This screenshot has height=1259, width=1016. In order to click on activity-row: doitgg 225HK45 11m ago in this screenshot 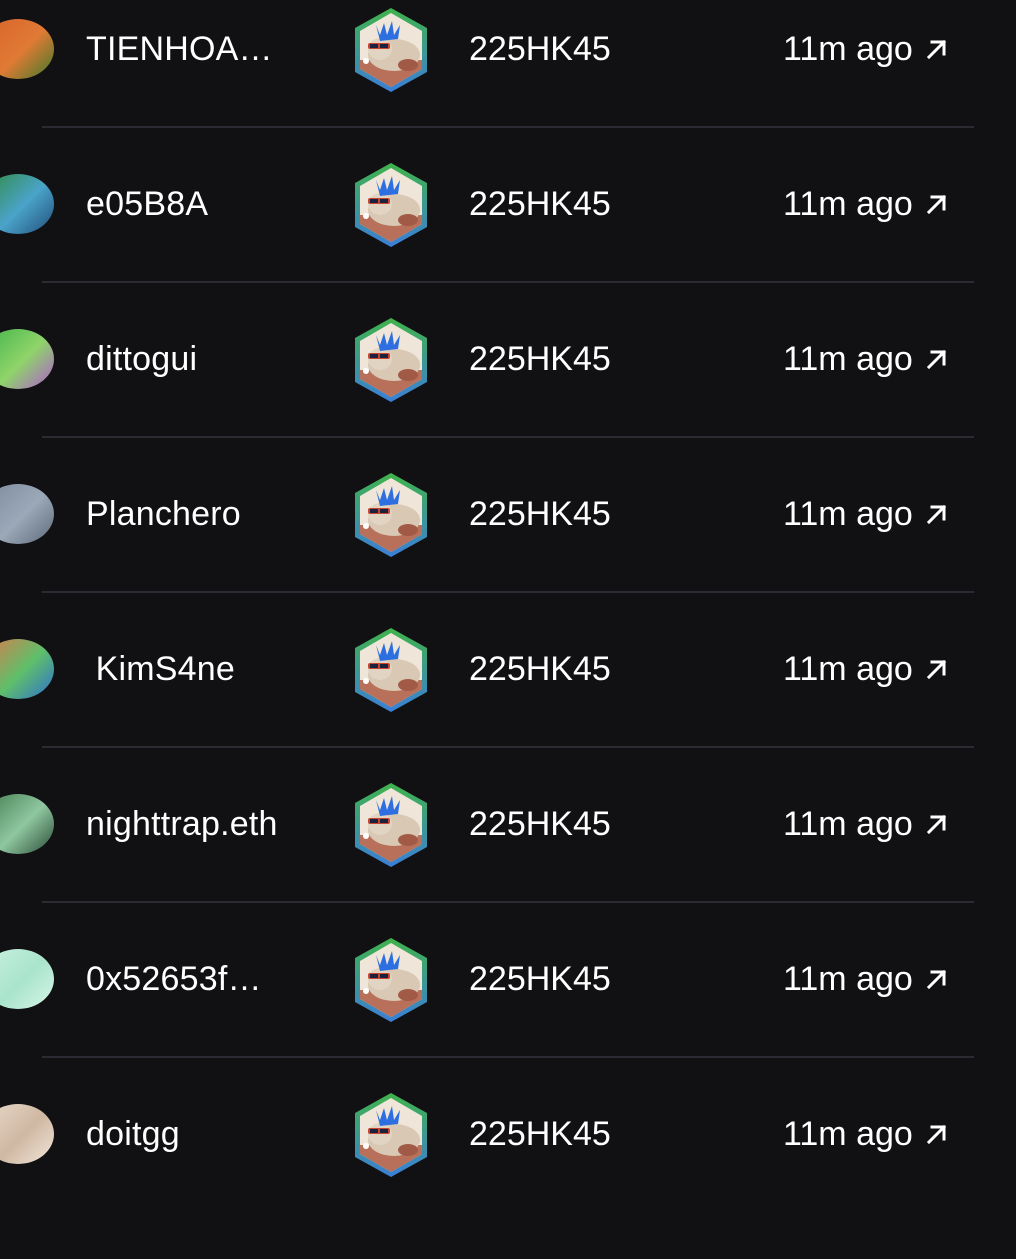, I will do `click(508, 1176)`.